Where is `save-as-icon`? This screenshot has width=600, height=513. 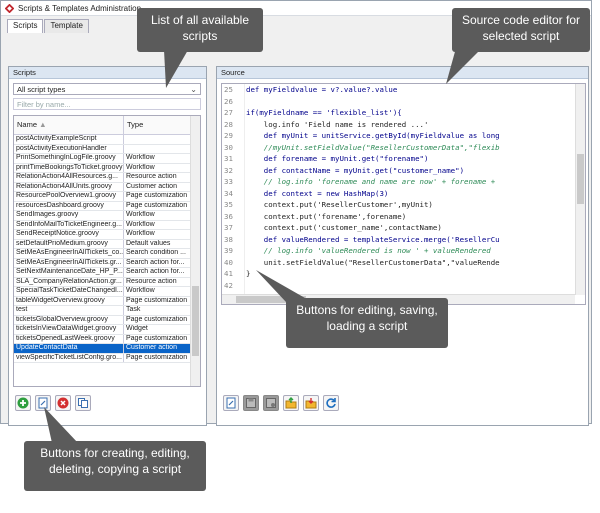 save-as-icon is located at coordinates (271, 403).